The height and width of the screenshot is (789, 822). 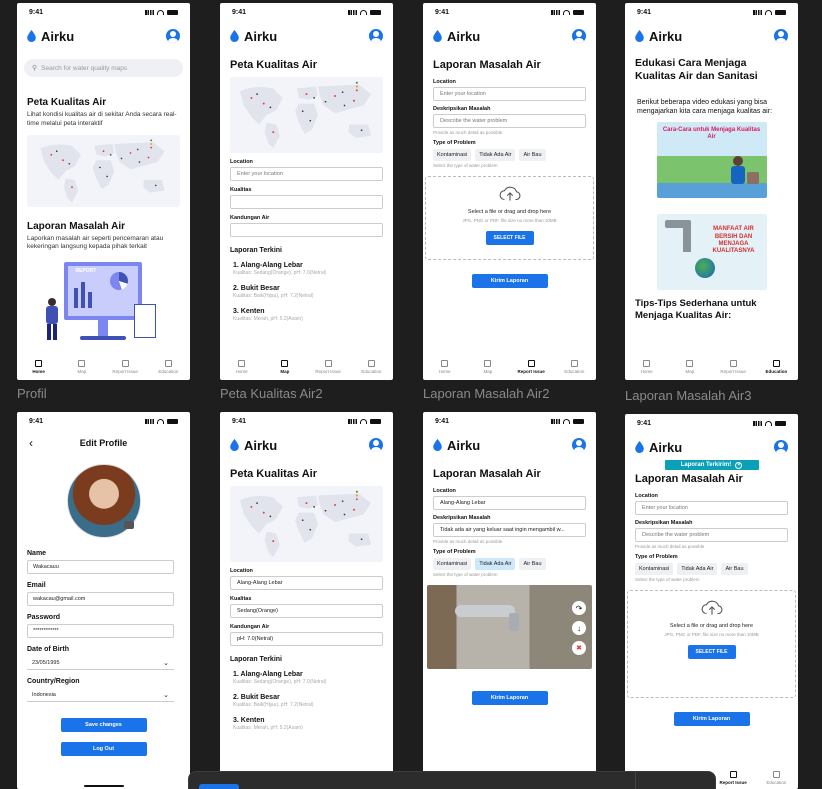 What do you see at coordinates (46, 567) in the screenshot?
I see `name-value: Wakacauu` at bounding box center [46, 567].